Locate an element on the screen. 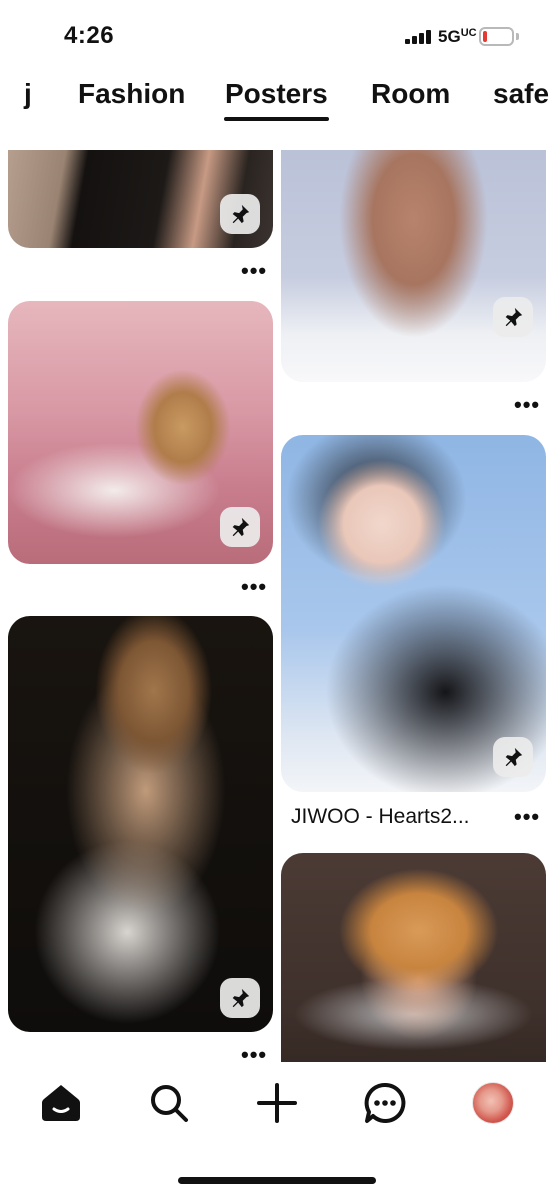  home-icon is located at coordinates (61, 1103).